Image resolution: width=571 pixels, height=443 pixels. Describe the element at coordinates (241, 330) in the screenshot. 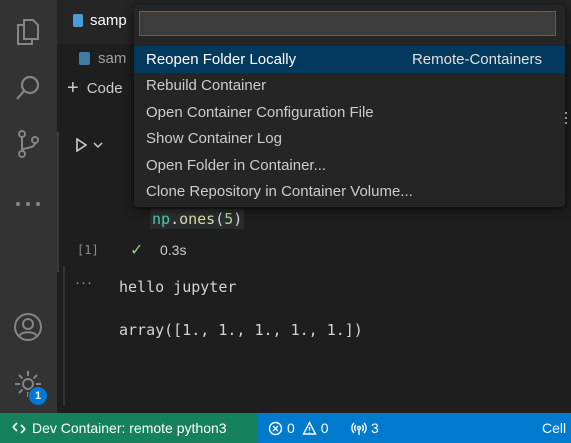

I see `output-line: array([1., 1., 1., 1., 1.])` at that location.